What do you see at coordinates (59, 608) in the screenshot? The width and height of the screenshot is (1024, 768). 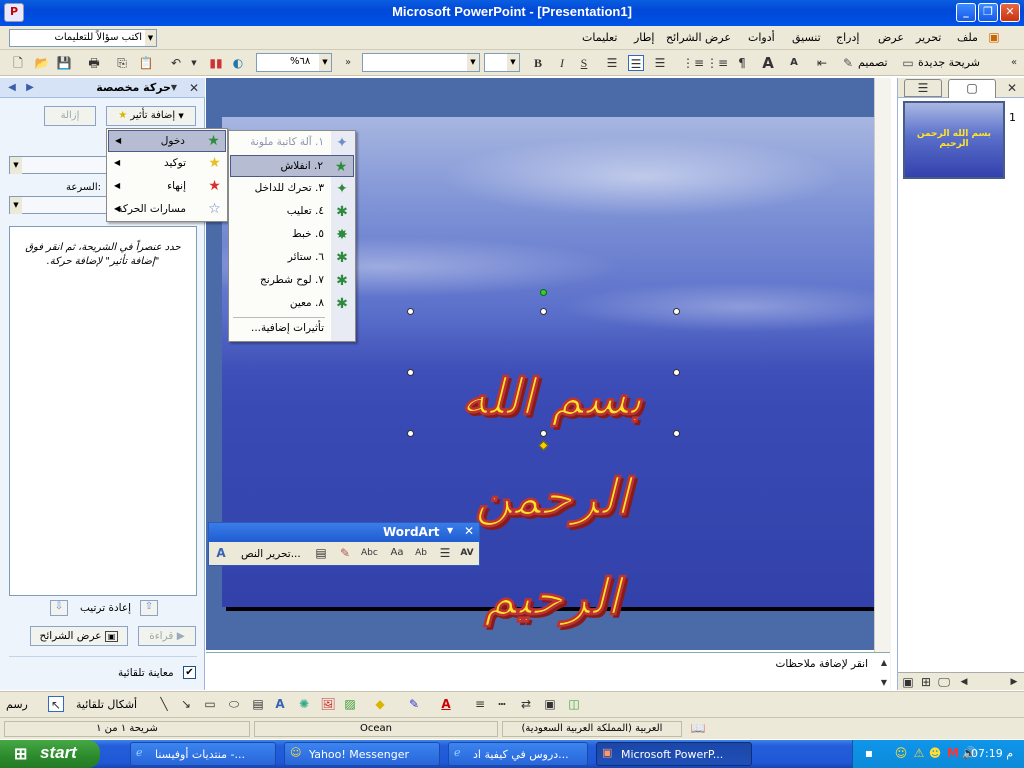 I see `move-down-icon: ⇩` at bounding box center [59, 608].